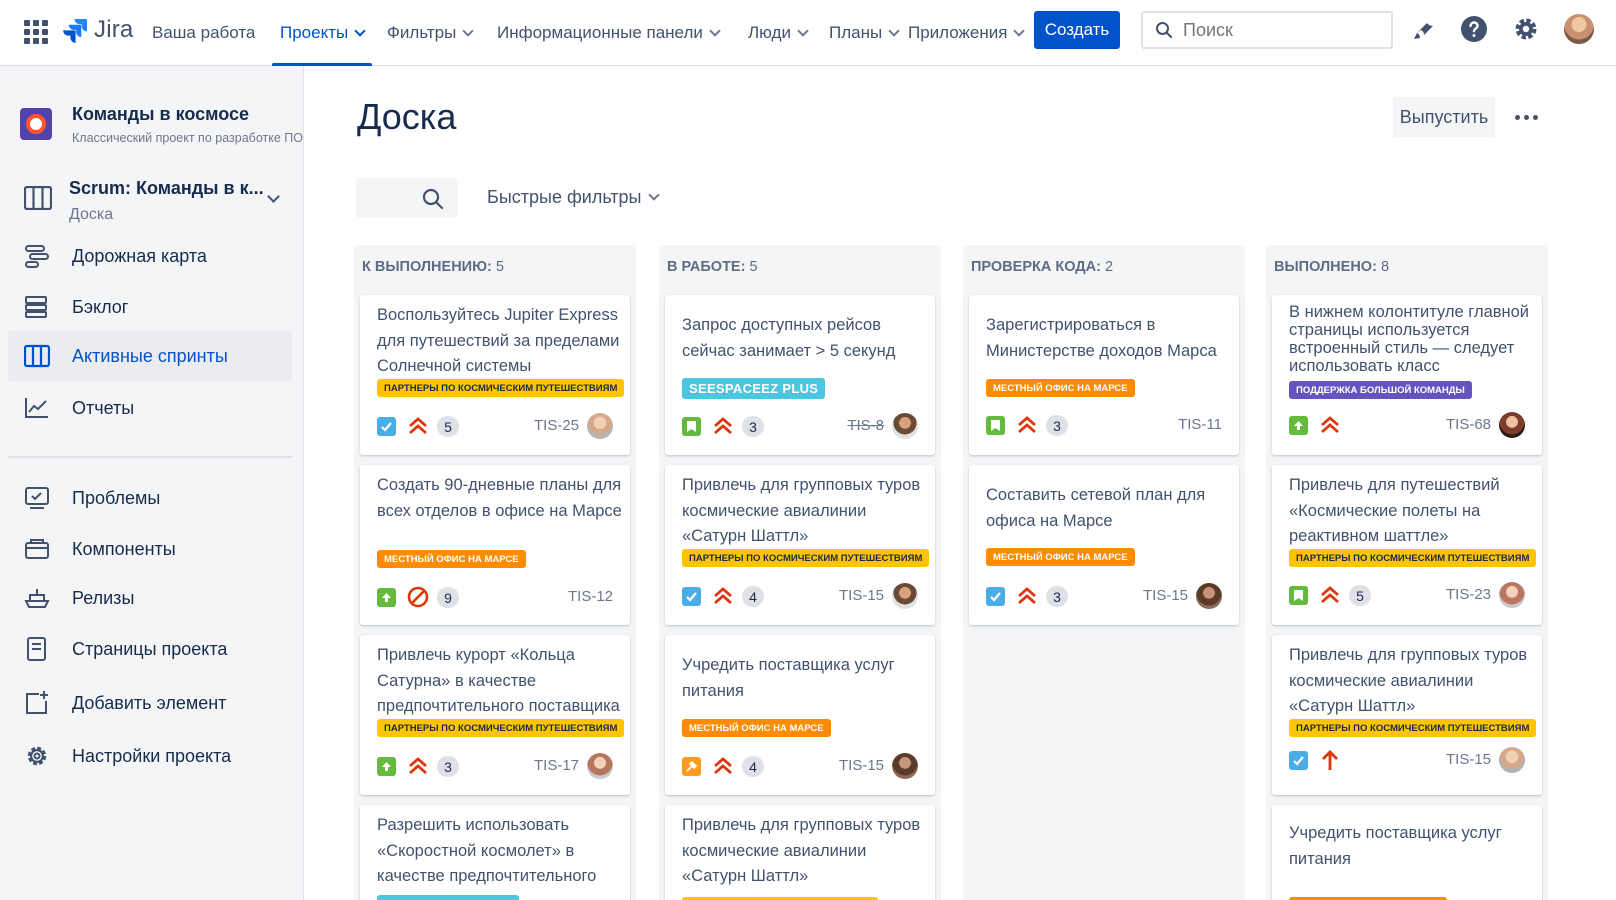  What do you see at coordinates (407, 198) in the screenshot?
I see `board-search-input` at bounding box center [407, 198].